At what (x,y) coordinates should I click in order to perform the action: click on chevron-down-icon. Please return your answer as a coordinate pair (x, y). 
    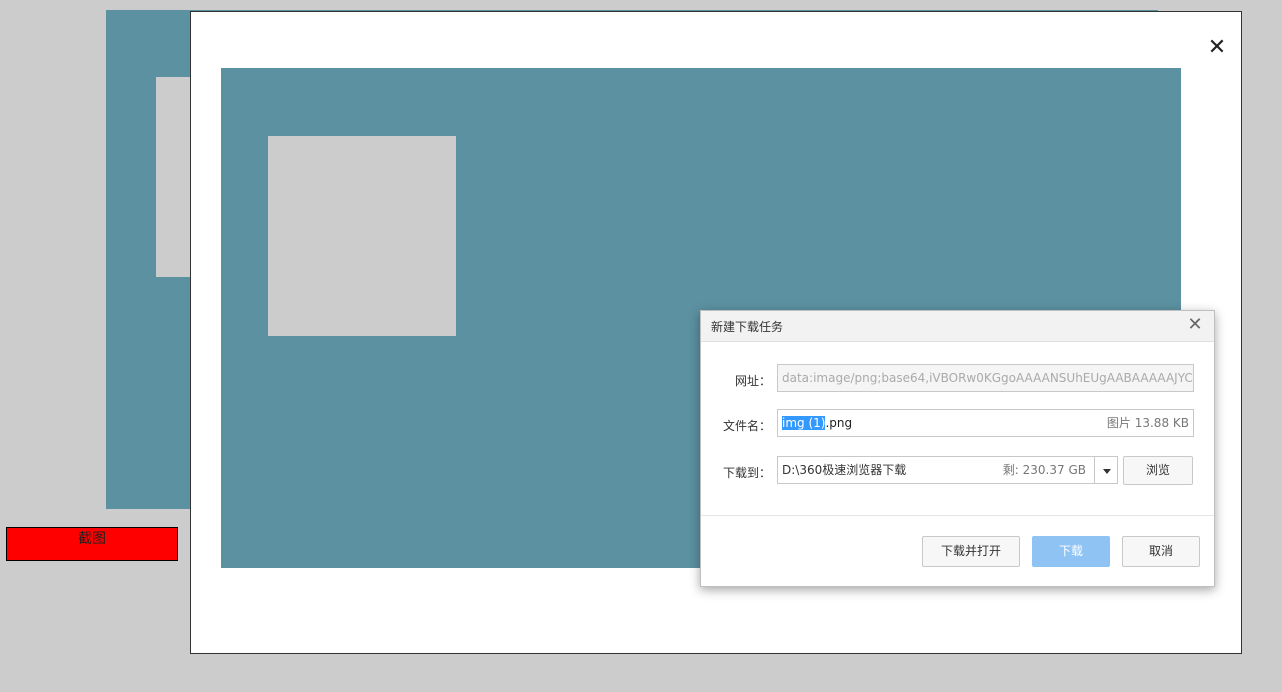
    Looking at the image, I should click on (1107, 471).